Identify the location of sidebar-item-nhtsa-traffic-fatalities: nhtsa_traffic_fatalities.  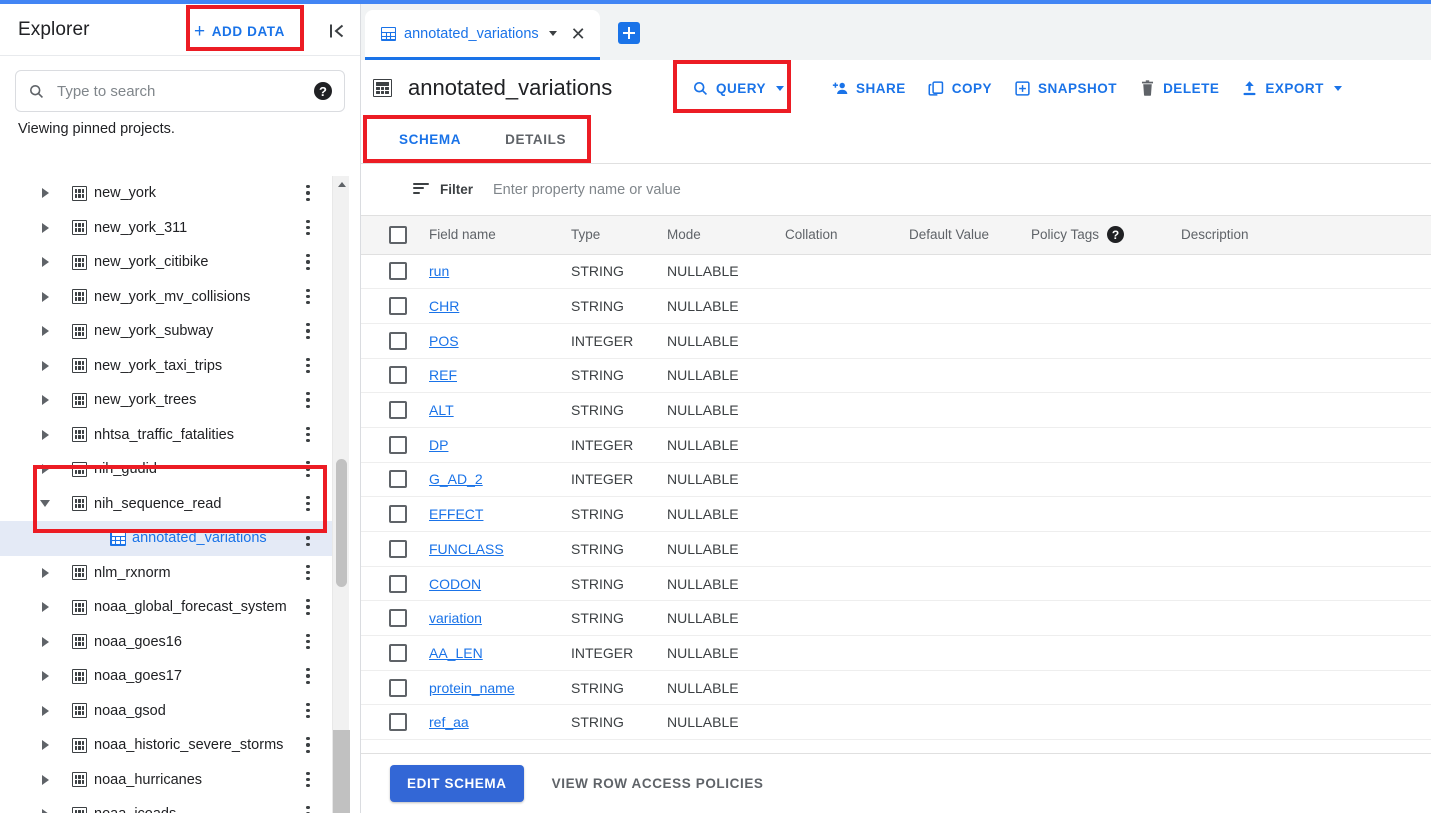
(166, 435).